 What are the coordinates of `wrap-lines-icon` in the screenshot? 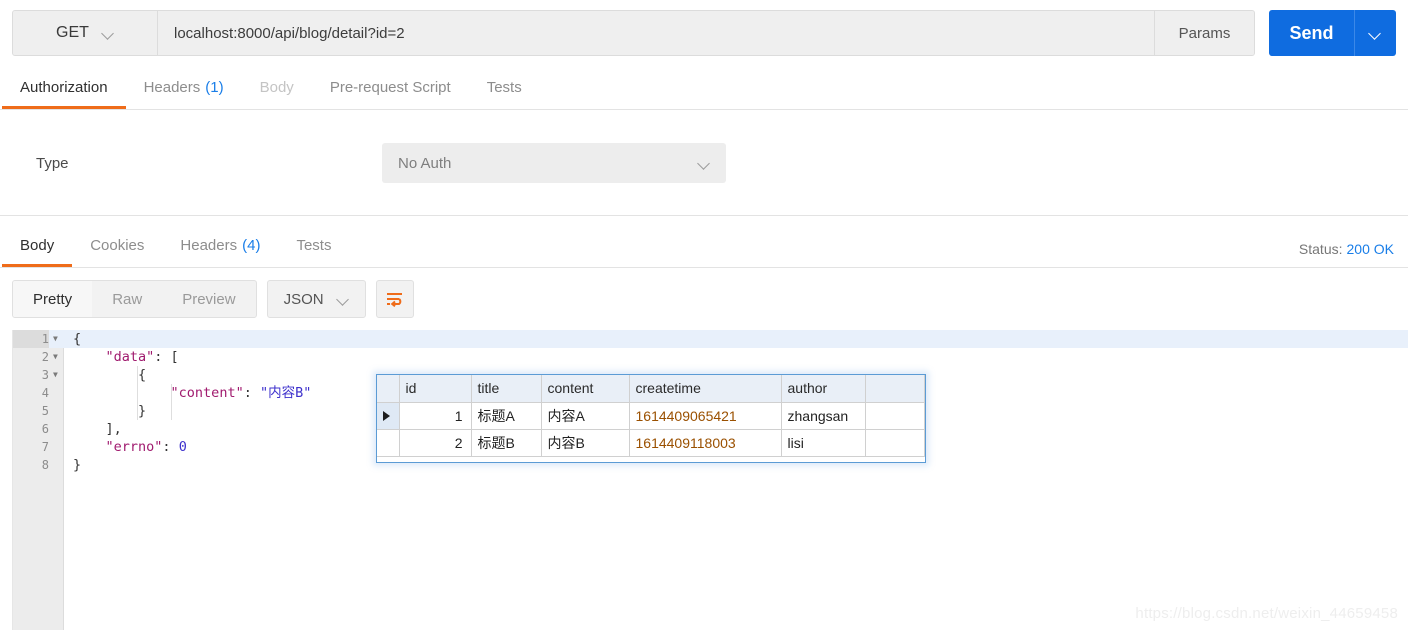 It's located at (394, 299).